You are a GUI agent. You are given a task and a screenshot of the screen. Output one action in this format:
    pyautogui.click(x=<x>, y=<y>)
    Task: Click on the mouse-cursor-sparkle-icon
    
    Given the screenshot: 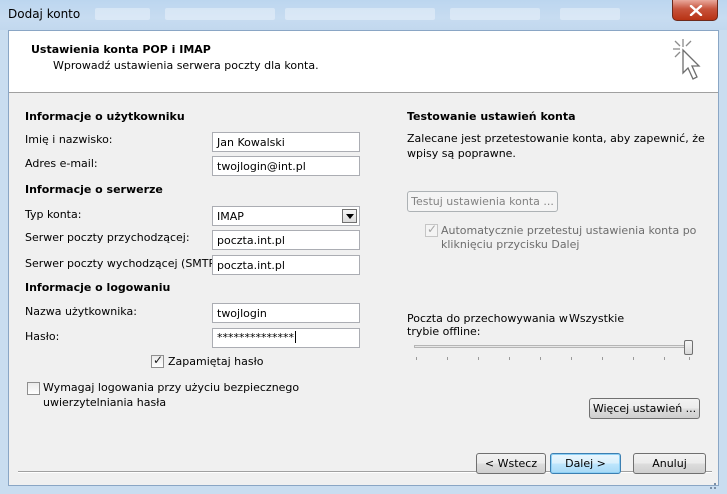 What is the action you would take?
    pyautogui.click(x=687, y=59)
    